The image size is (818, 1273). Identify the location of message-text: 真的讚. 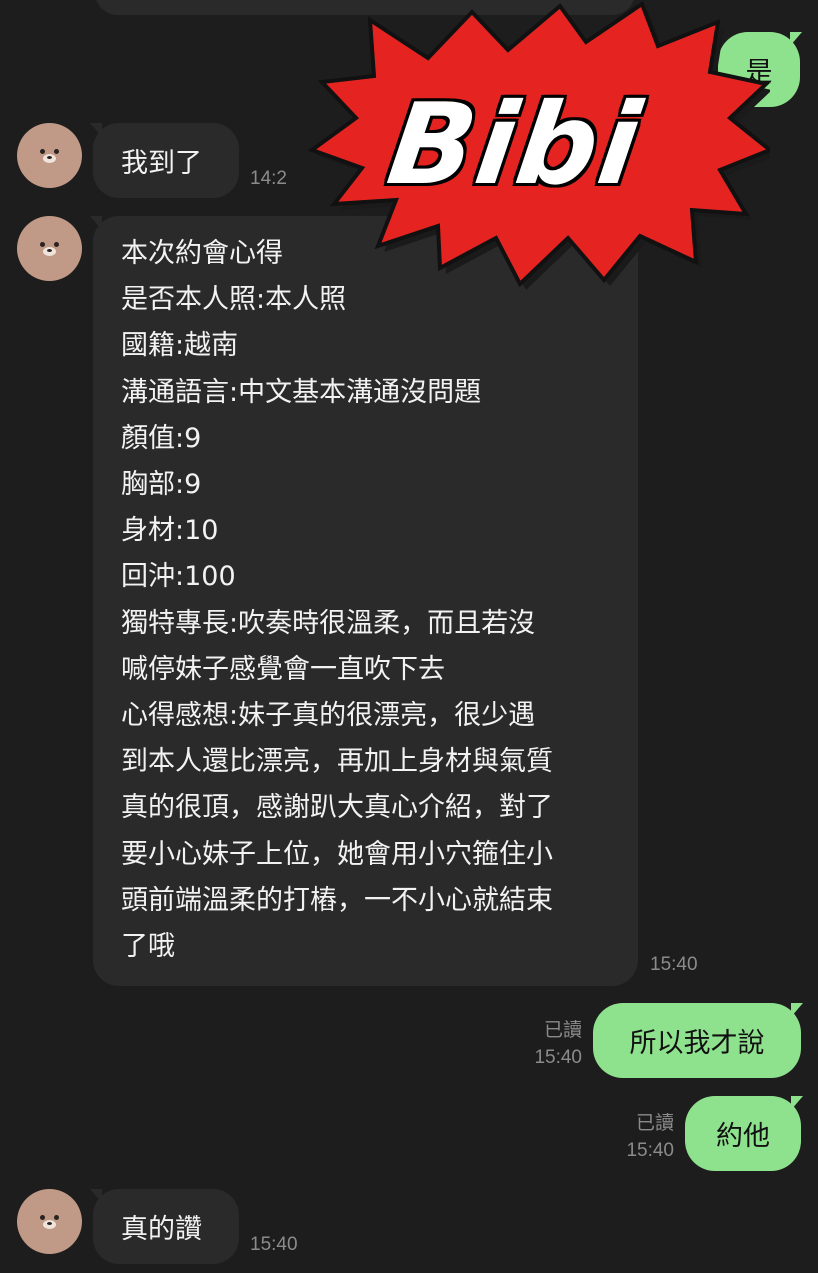
(161, 1229).